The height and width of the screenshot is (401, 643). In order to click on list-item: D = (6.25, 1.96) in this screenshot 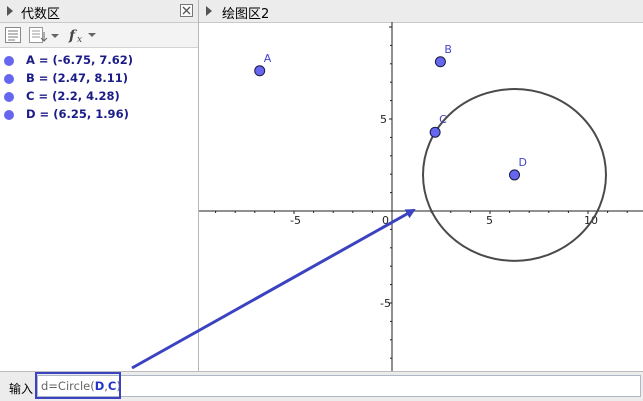, I will do `click(99, 115)`.